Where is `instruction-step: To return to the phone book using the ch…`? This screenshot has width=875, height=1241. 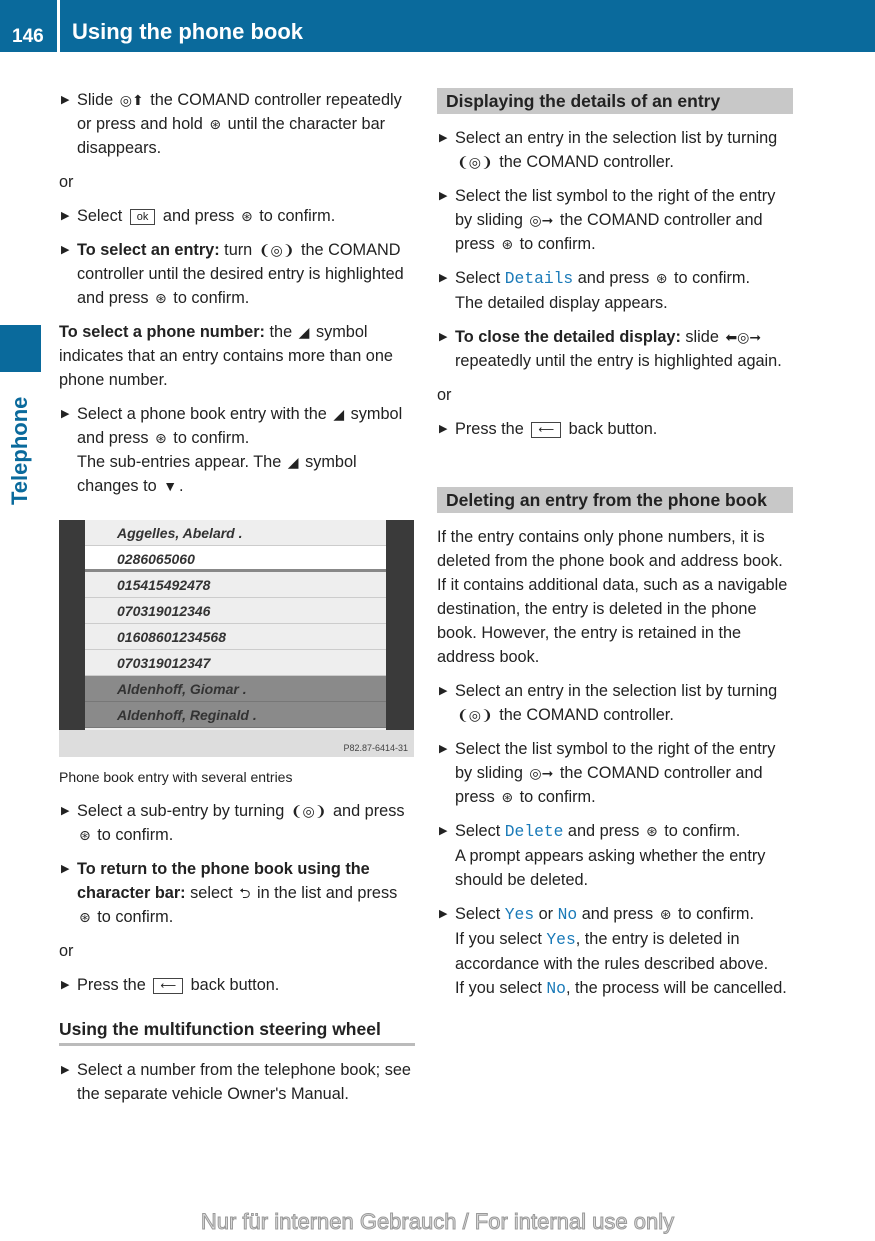
instruction-step: To return to the phone book using the ch… is located at coordinates (237, 893).